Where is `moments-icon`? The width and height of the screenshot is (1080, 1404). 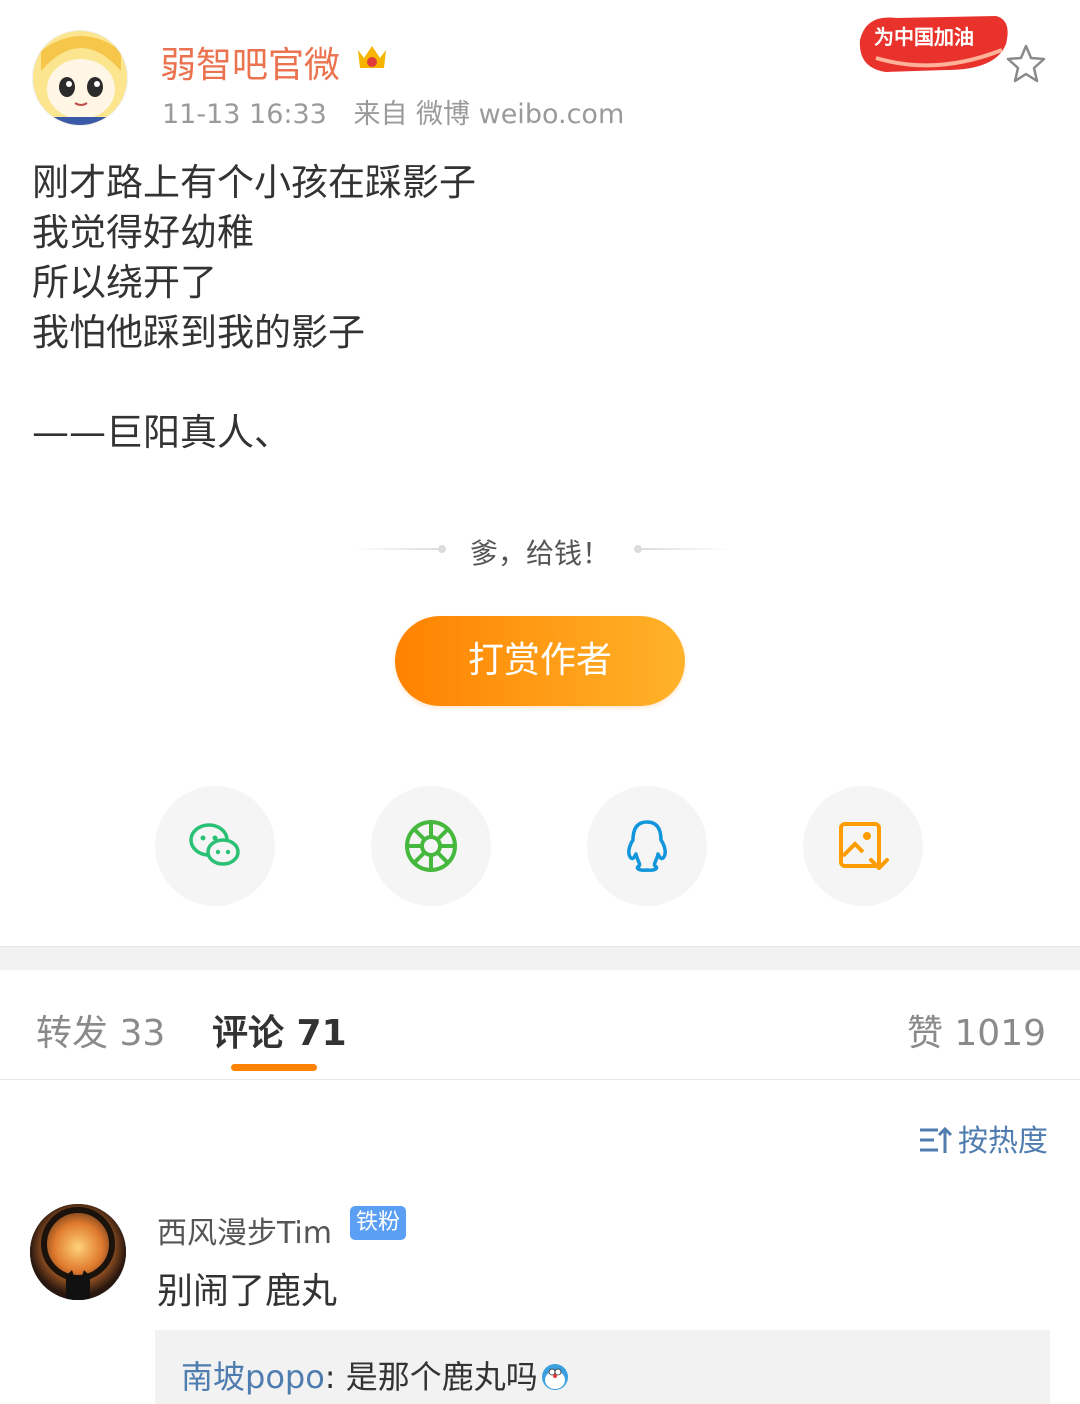
moments-icon is located at coordinates (431, 846).